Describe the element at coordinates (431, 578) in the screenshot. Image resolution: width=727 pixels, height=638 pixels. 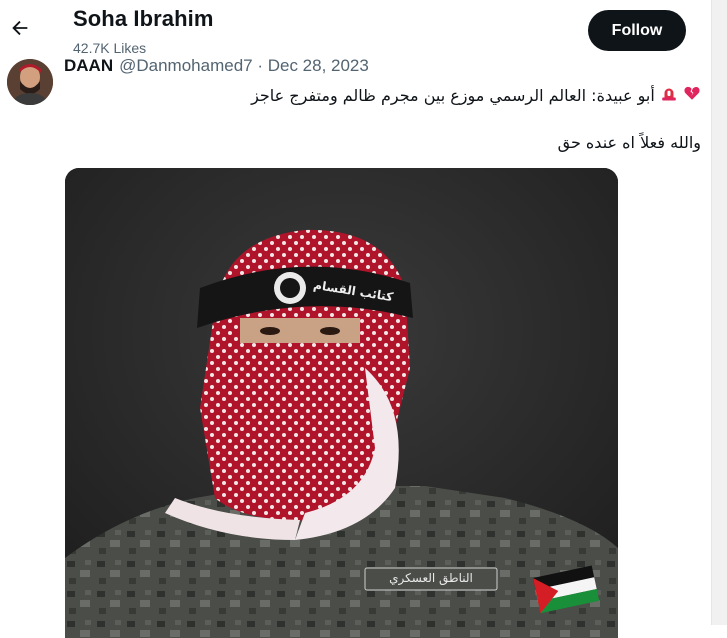
I see `media-badge-text: الناطق العسكري` at that location.